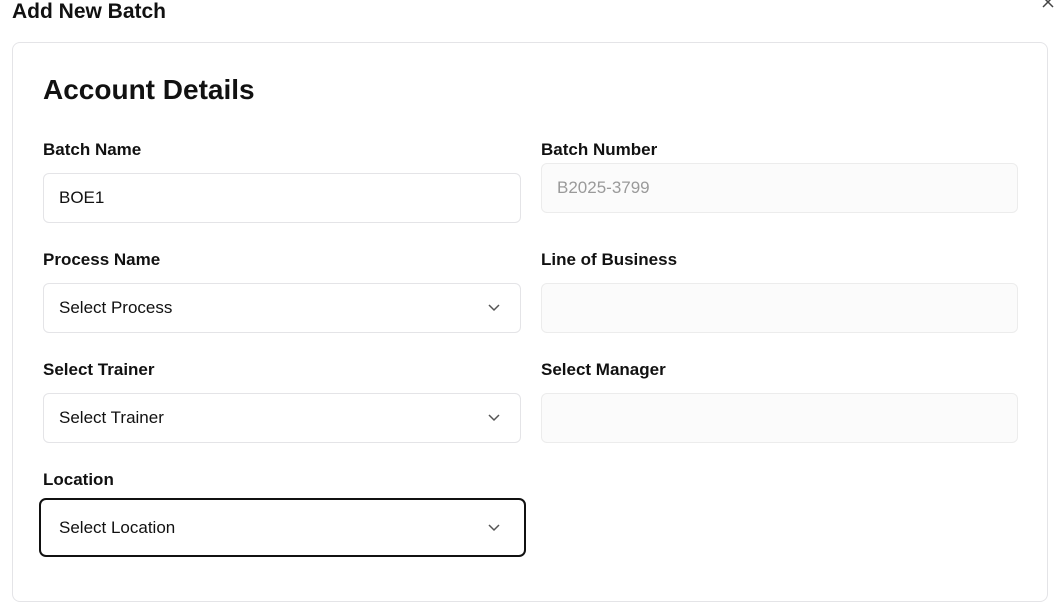 The height and width of the screenshot is (602, 1057). I want to click on process-name-select: Select Process, so click(282, 308).